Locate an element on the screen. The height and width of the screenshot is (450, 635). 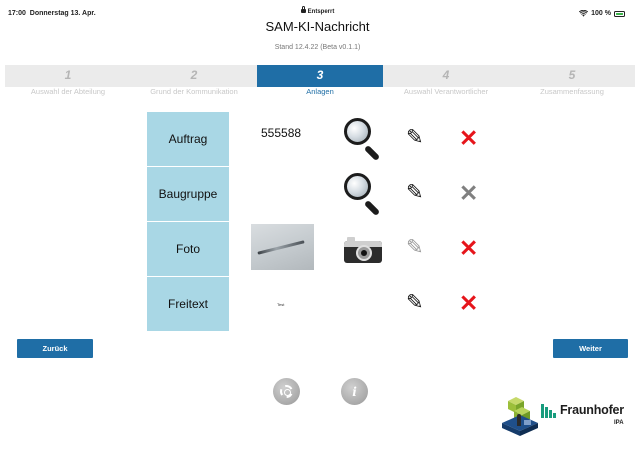
lock-status-text: Entsperrt is located at coordinates (321, 12).